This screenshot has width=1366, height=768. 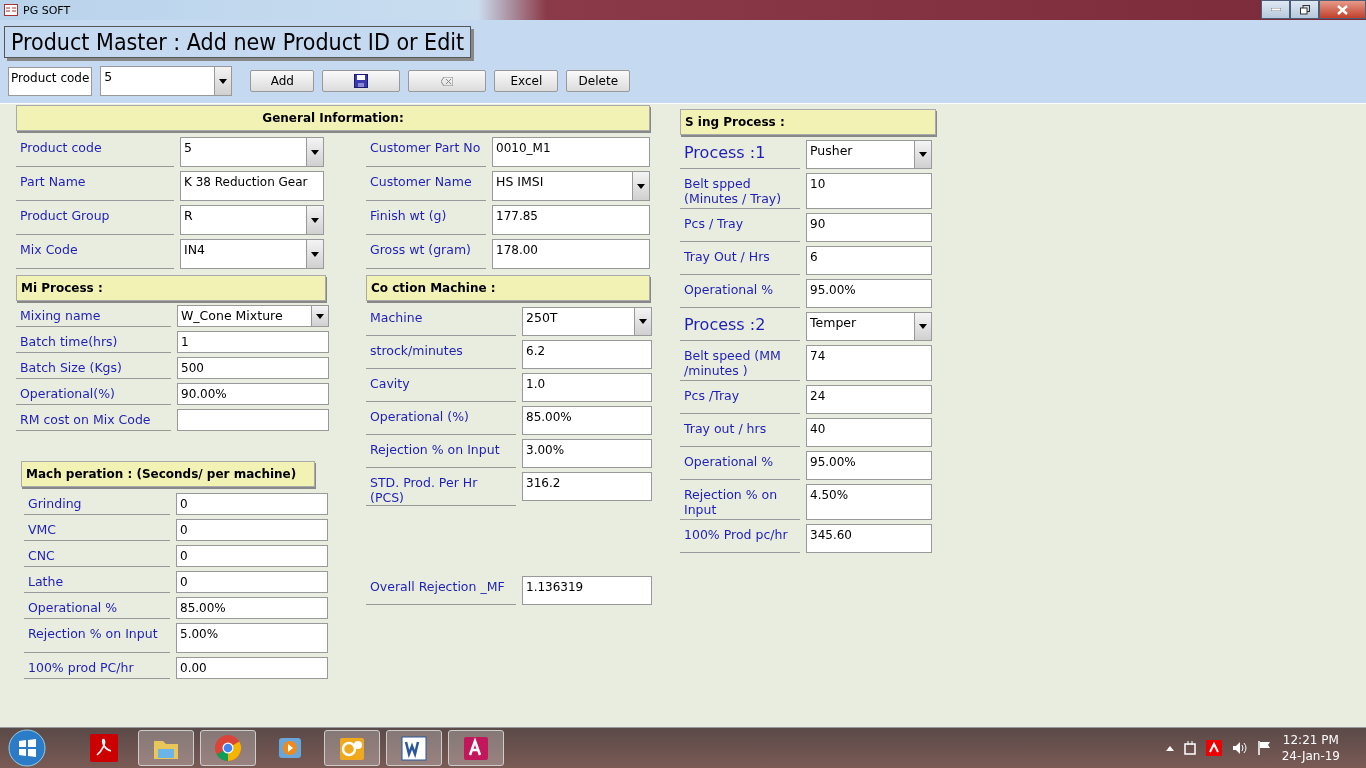 I want to click on app-icon, so click(x=11, y=10).